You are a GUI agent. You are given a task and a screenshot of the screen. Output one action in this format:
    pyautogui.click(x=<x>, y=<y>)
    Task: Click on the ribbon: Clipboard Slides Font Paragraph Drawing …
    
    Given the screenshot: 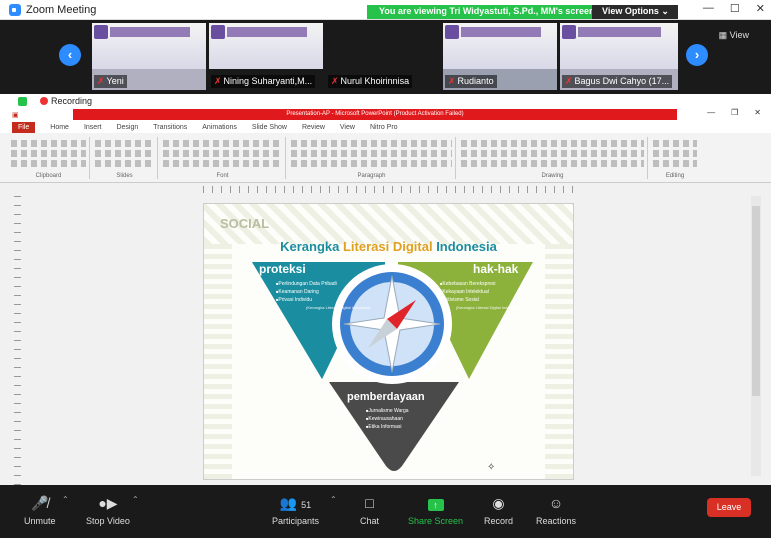 What is the action you would take?
    pyautogui.click(x=385, y=158)
    